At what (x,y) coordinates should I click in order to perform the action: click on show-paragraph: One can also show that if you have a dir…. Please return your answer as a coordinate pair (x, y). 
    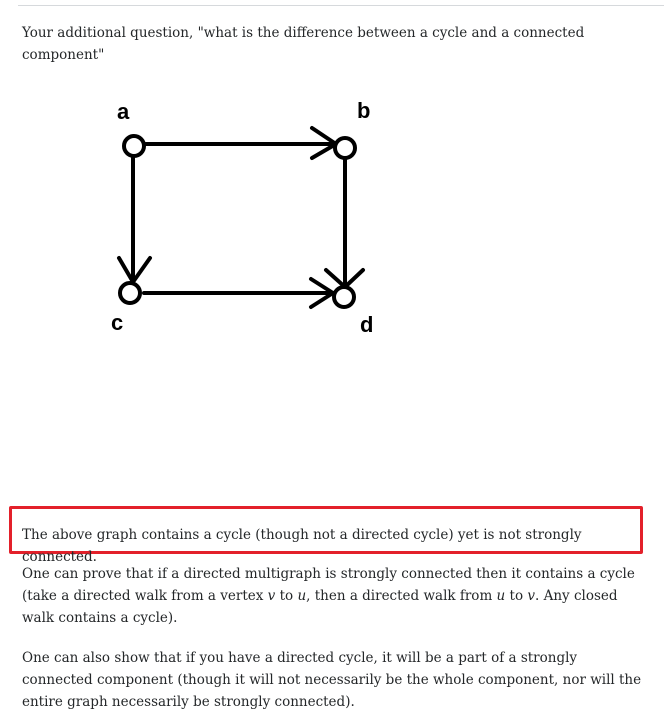
    Looking at the image, I should click on (332, 680).